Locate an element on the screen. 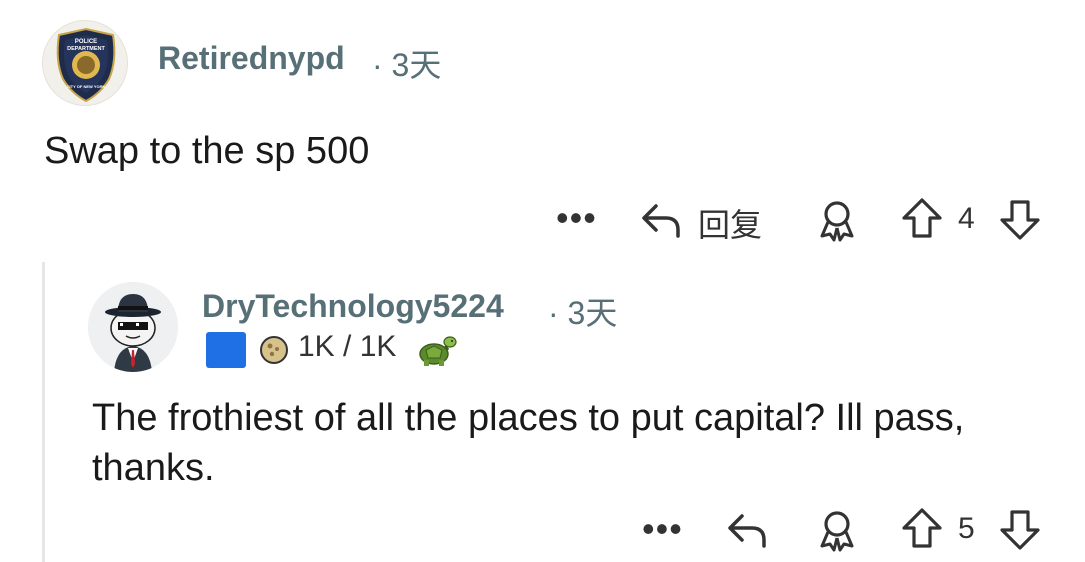  thread-line is located at coordinates (43, 412).